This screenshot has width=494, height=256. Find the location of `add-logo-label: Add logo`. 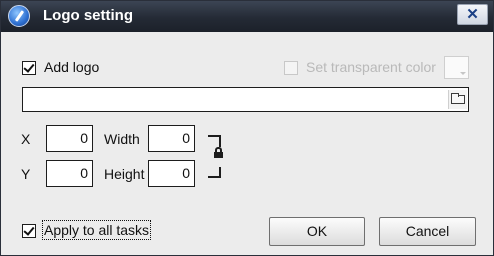

add-logo-label: Add logo is located at coordinates (72, 67).